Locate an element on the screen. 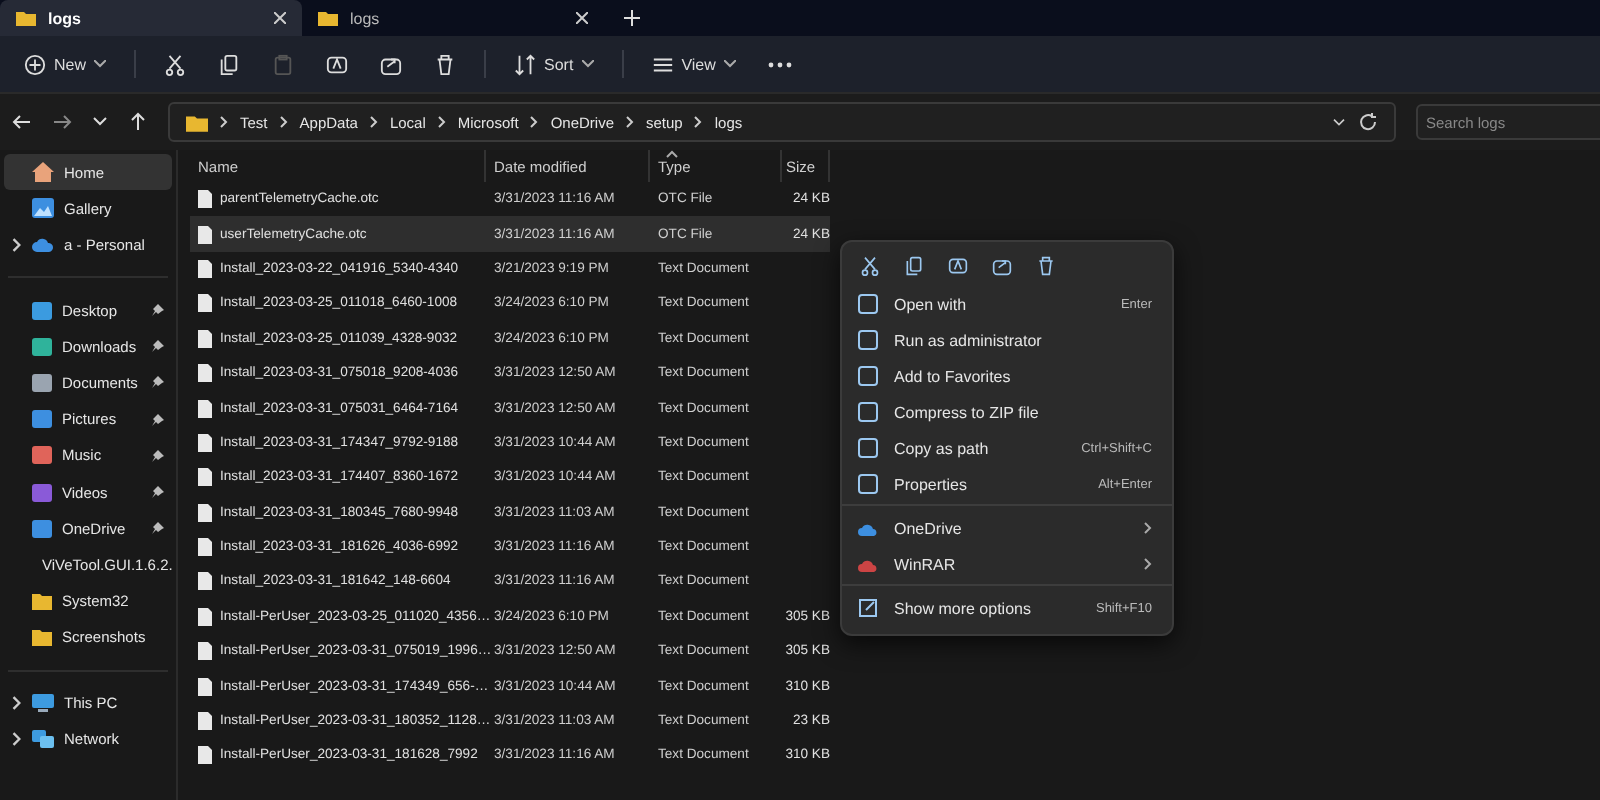  back-icon is located at coordinates (22, 122).